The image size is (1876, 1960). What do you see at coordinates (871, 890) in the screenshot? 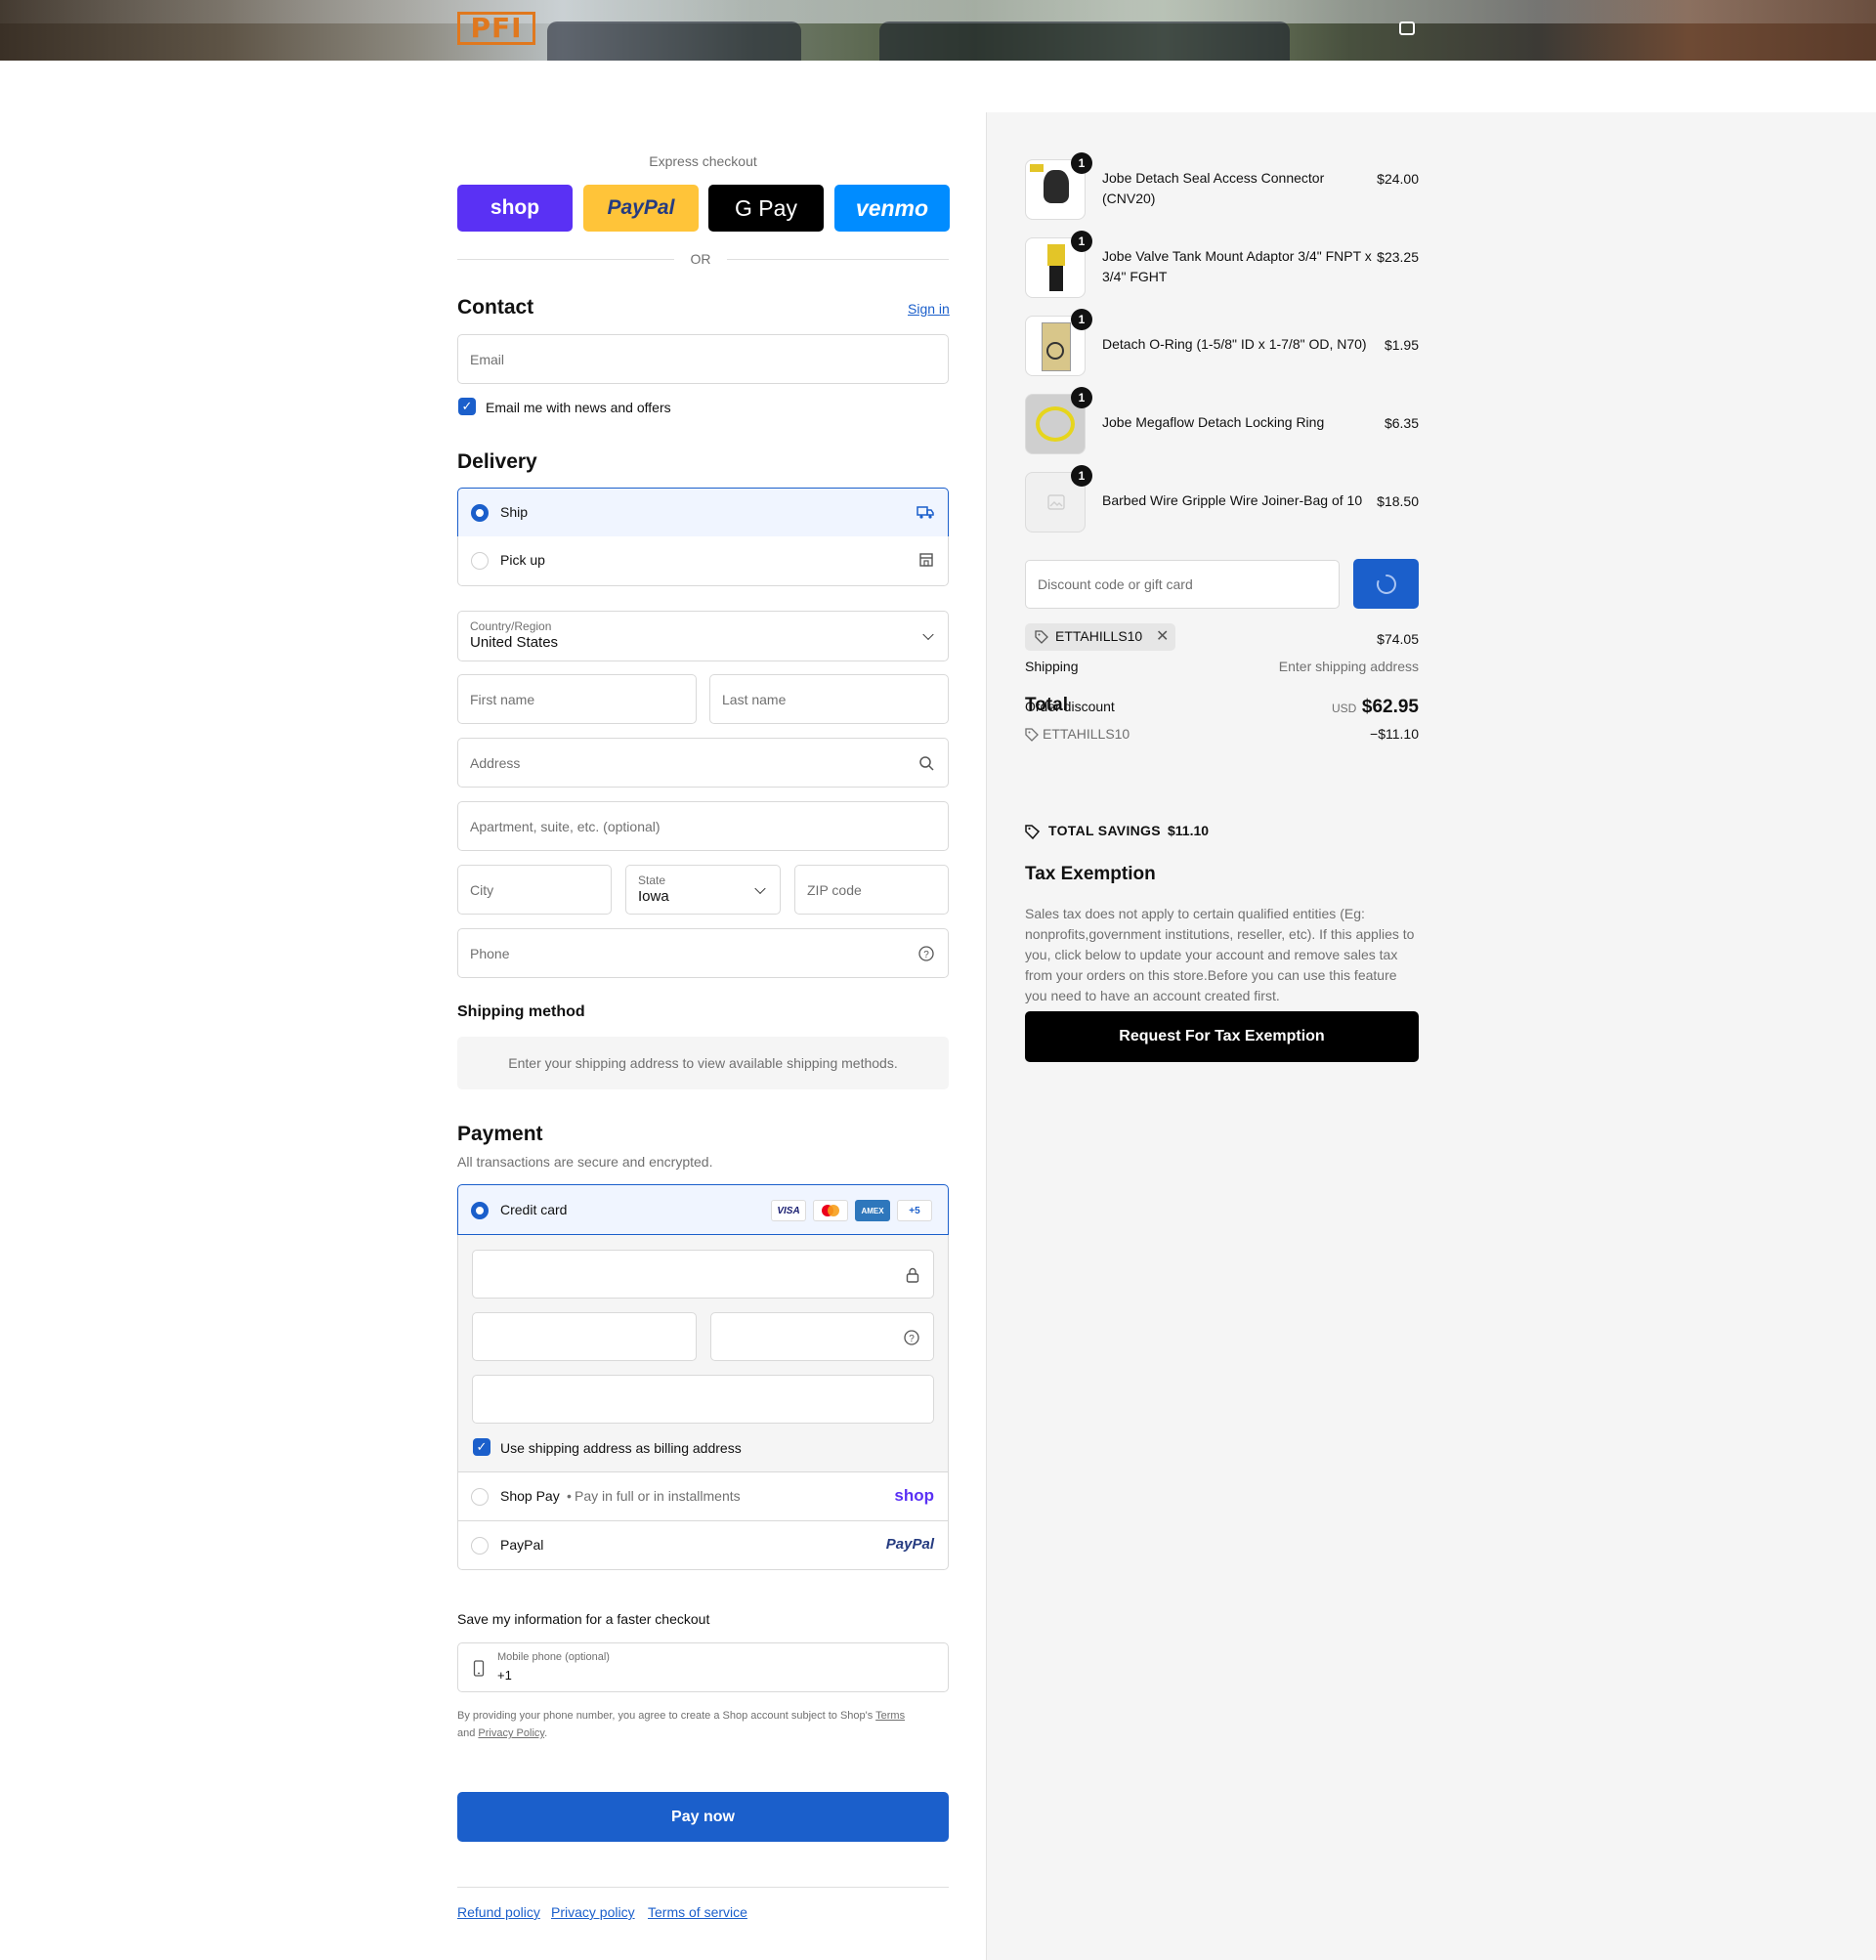
I see `zip-field: ZIP code` at bounding box center [871, 890].